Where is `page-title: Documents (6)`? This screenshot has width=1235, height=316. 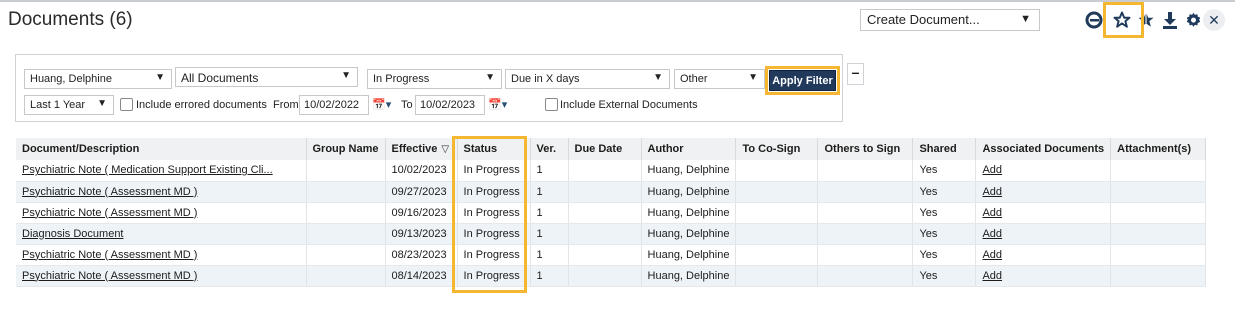 page-title: Documents (6) is located at coordinates (70, 19).